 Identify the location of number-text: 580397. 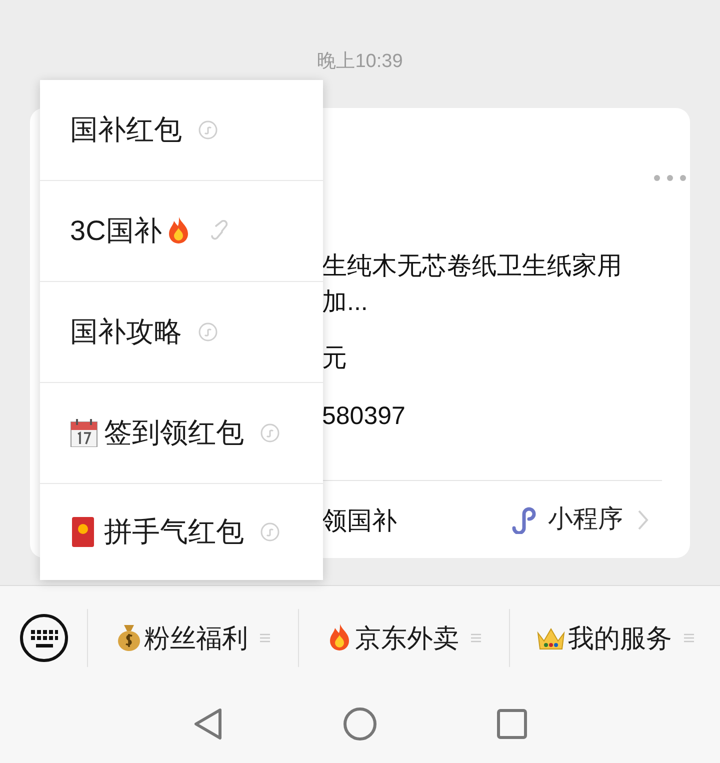
(364, 416).